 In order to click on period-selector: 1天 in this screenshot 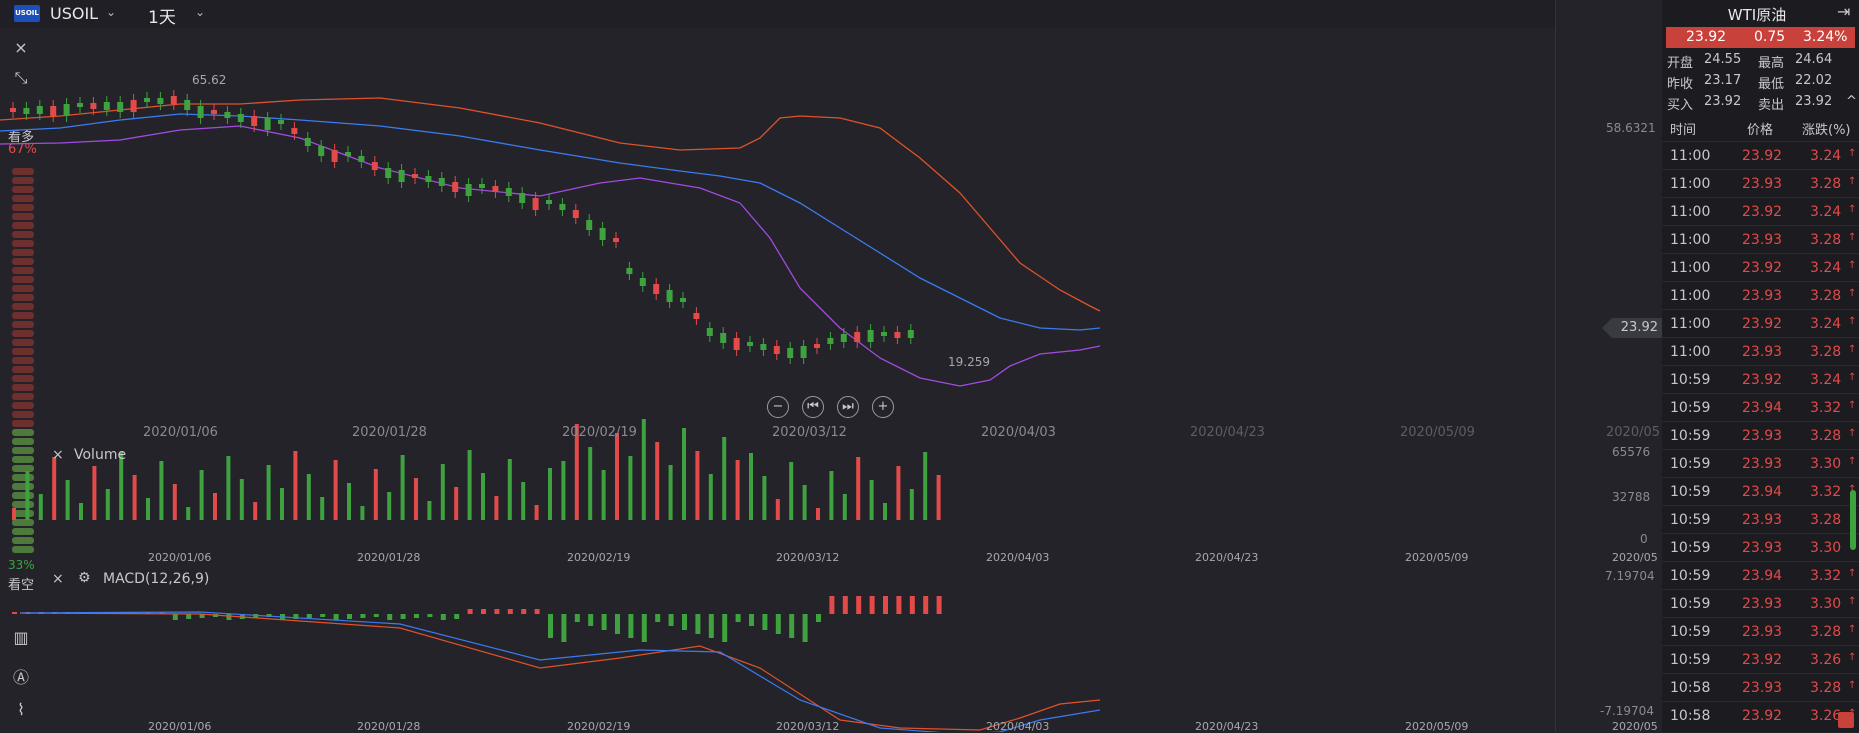, I will do `click(162, 15)`.